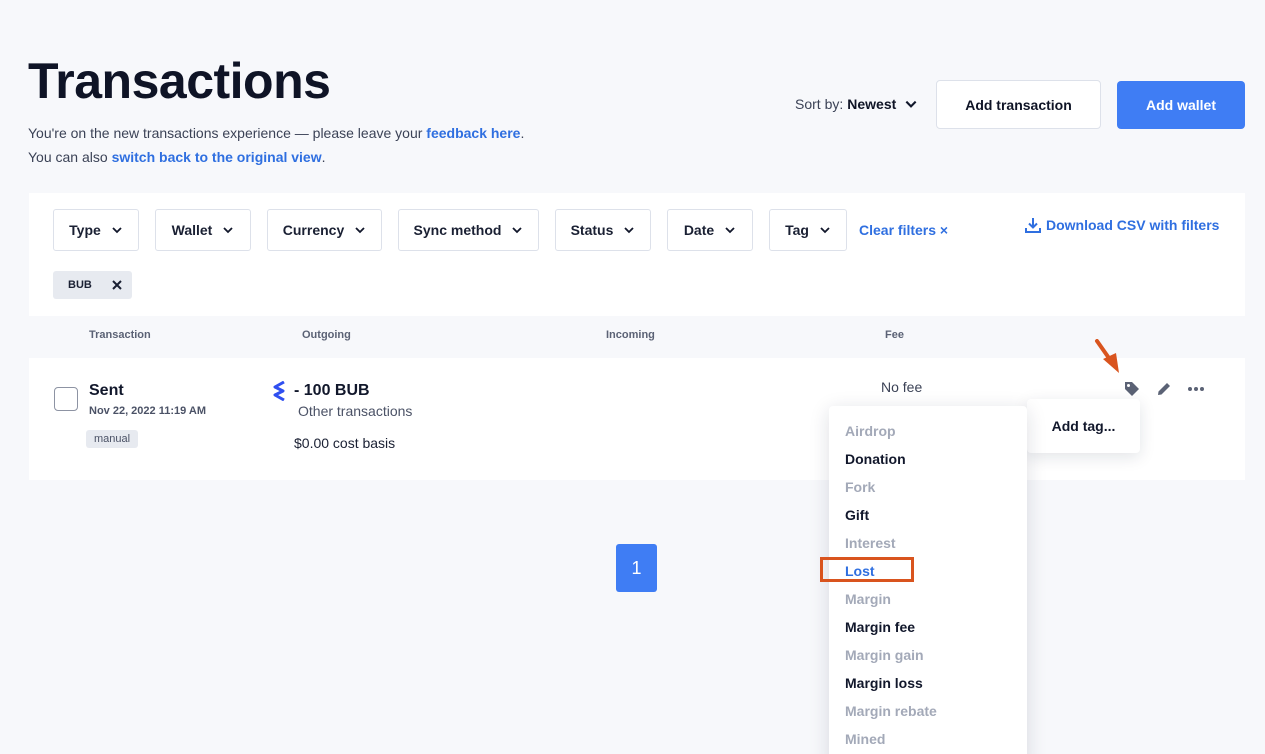 The height and width of the screenshot is (754, 1265). What do you see at coordinates (179, 81) in the screenshot?
I see `page-title: Transactions` at bounding box center [179, 81].